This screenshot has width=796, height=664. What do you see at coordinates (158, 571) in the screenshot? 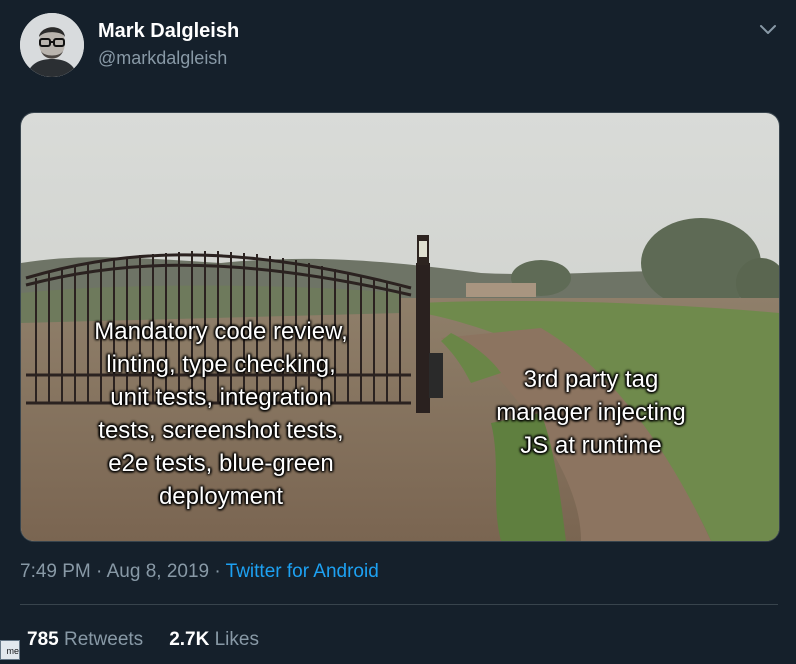
I see `tweet-date: Aug 8, 2019` at bounding box center [158, 571].